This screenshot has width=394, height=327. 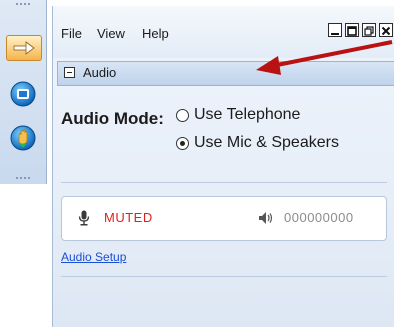 What do you see at coordinates (23, 4) in the screenshot?
I see `toolbar-grip-top` at bounding box center [23, 4].